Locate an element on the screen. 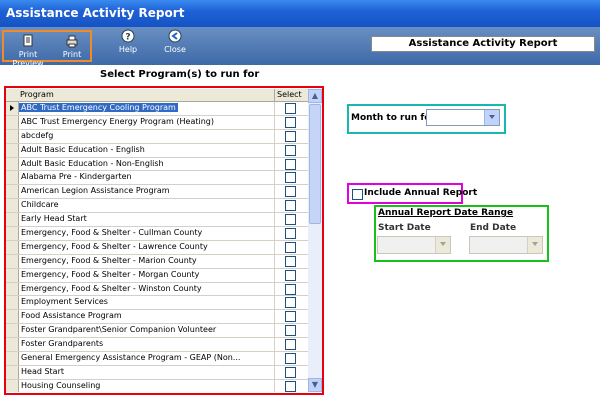 The image size is (600, 400). scroll-thumb is located at coordinates (315, 164).